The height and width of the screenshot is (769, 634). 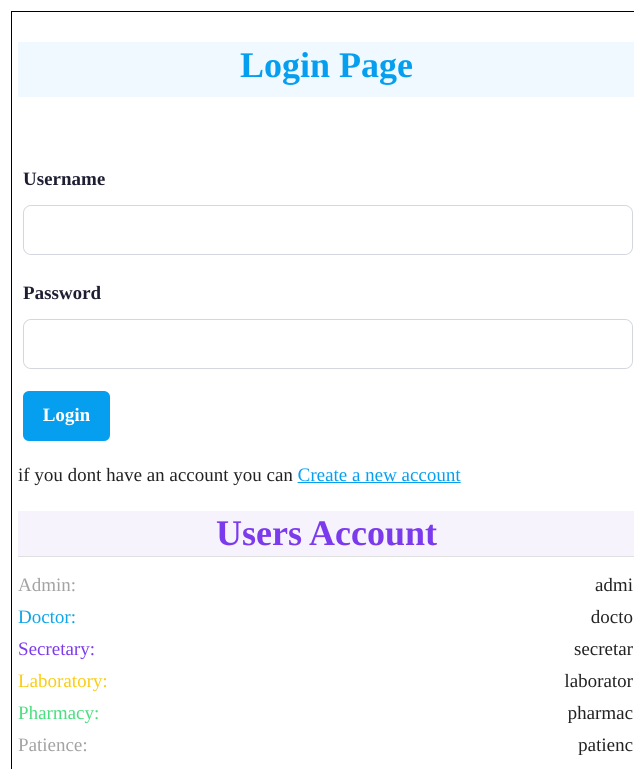 I want to click on account-value: docto, so click(x=611, y=618).